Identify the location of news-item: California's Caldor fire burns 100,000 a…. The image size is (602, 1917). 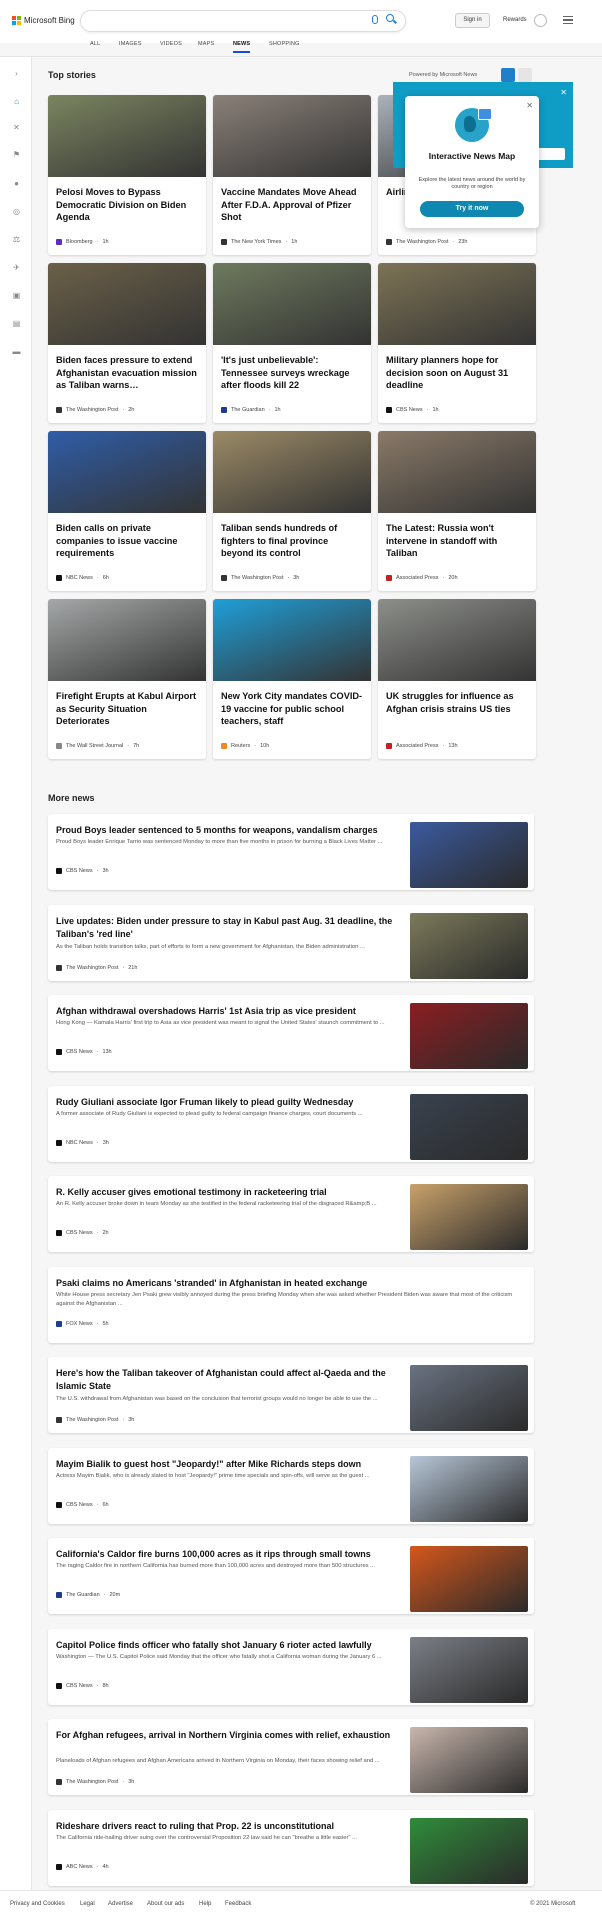
(291, 1576).